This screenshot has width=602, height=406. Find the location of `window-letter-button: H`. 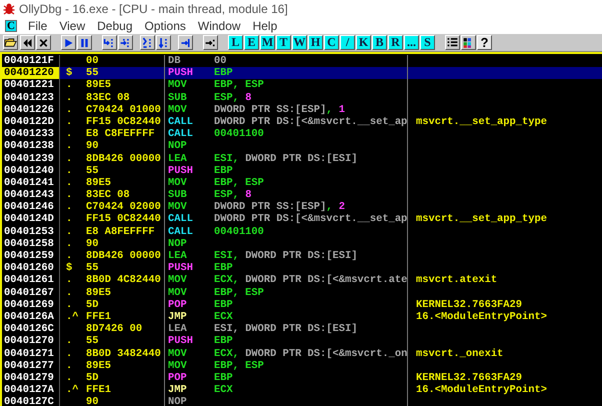

window-letter-button: H is located at coordinates (315, 42).